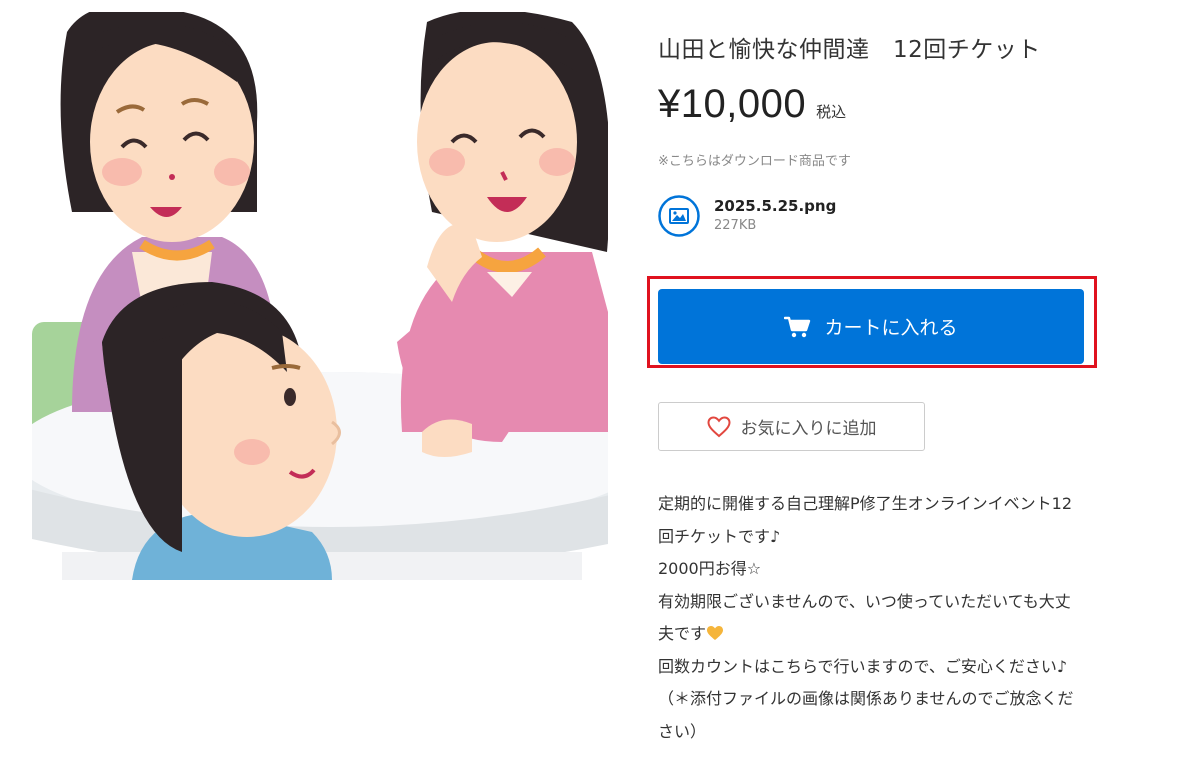 The width and height of the screenshot is (1200, 760). I want to click on download-note: ※こちらはダウンロード商品です, so click(754, 161).